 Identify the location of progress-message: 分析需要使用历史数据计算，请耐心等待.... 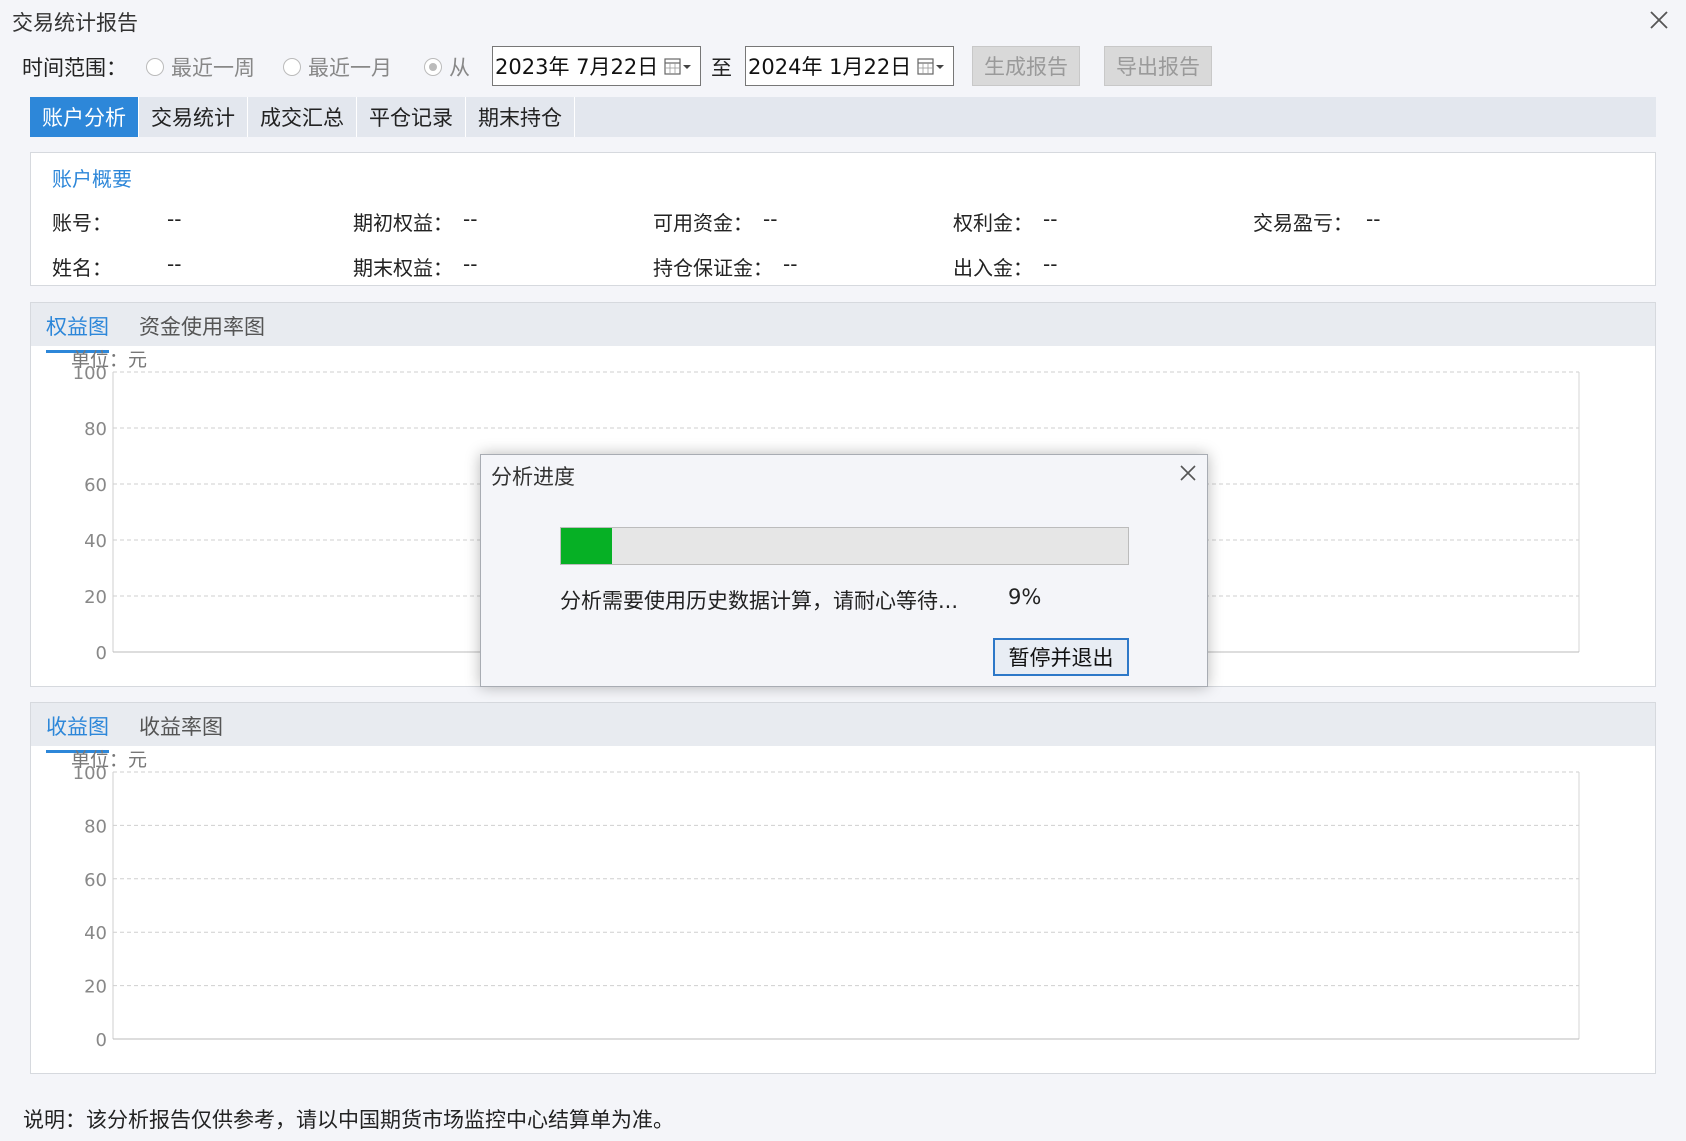
(759, 601).